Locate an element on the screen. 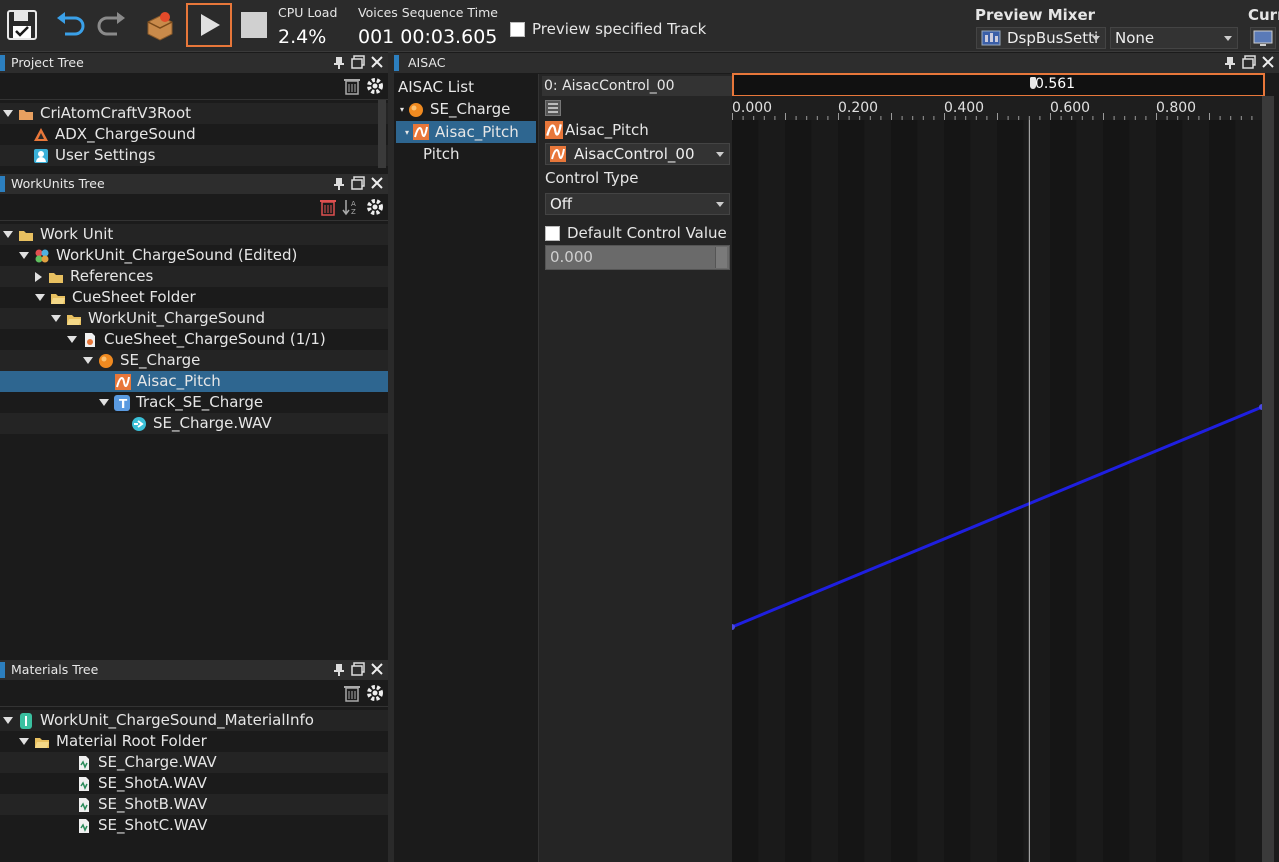 The image size is (1279, 862). cue-icon is located at coordinates (106, 360).